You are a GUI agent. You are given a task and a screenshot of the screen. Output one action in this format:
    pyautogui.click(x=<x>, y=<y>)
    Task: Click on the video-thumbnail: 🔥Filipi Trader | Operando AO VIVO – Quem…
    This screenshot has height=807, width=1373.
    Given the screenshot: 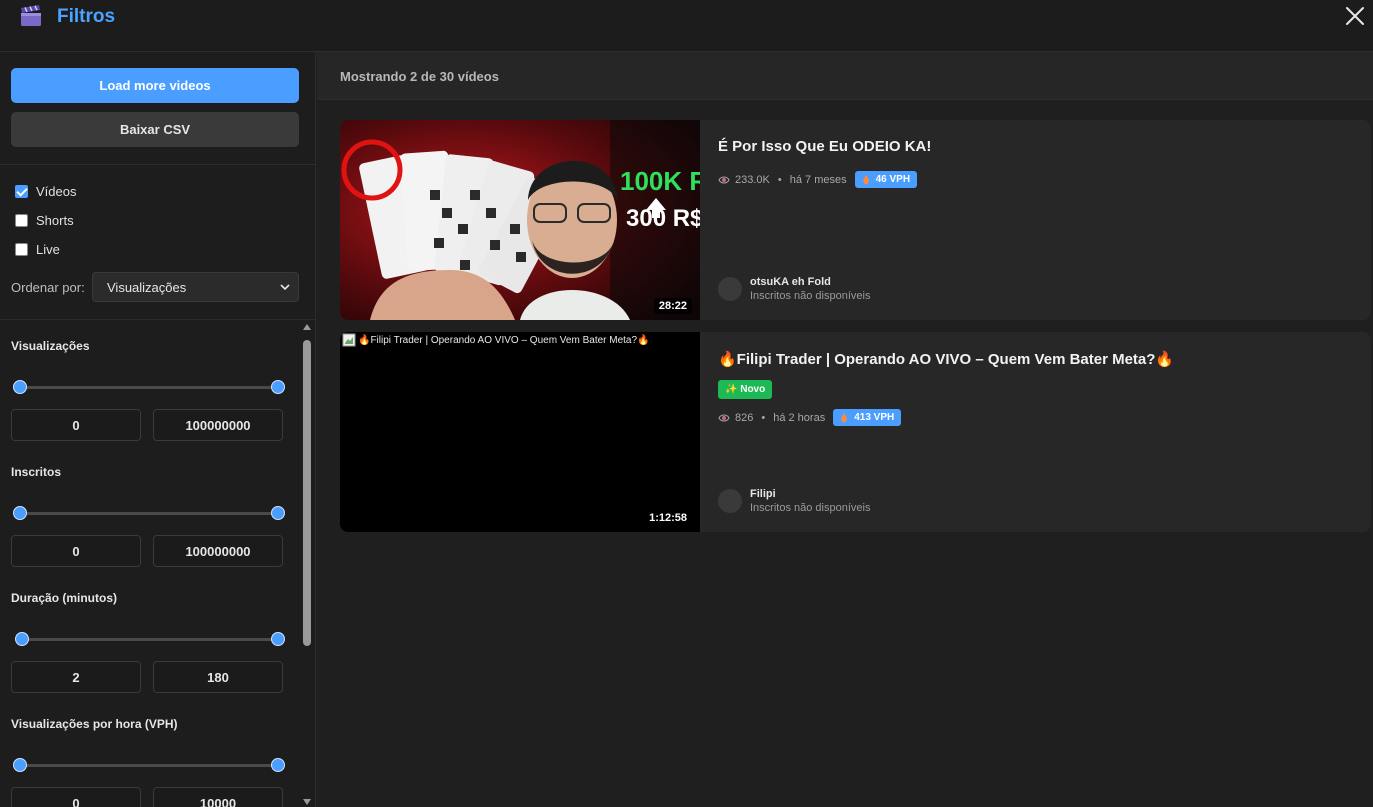 What is the action you would take?
    pyautogui.click(x=520, y=432)
    